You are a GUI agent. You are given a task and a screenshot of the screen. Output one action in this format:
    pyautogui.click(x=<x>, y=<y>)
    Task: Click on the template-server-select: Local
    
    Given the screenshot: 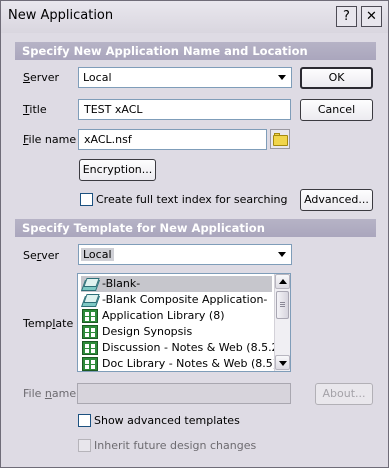 What is the action you would take?
    pyautogui.click(x=185, y=254)
    